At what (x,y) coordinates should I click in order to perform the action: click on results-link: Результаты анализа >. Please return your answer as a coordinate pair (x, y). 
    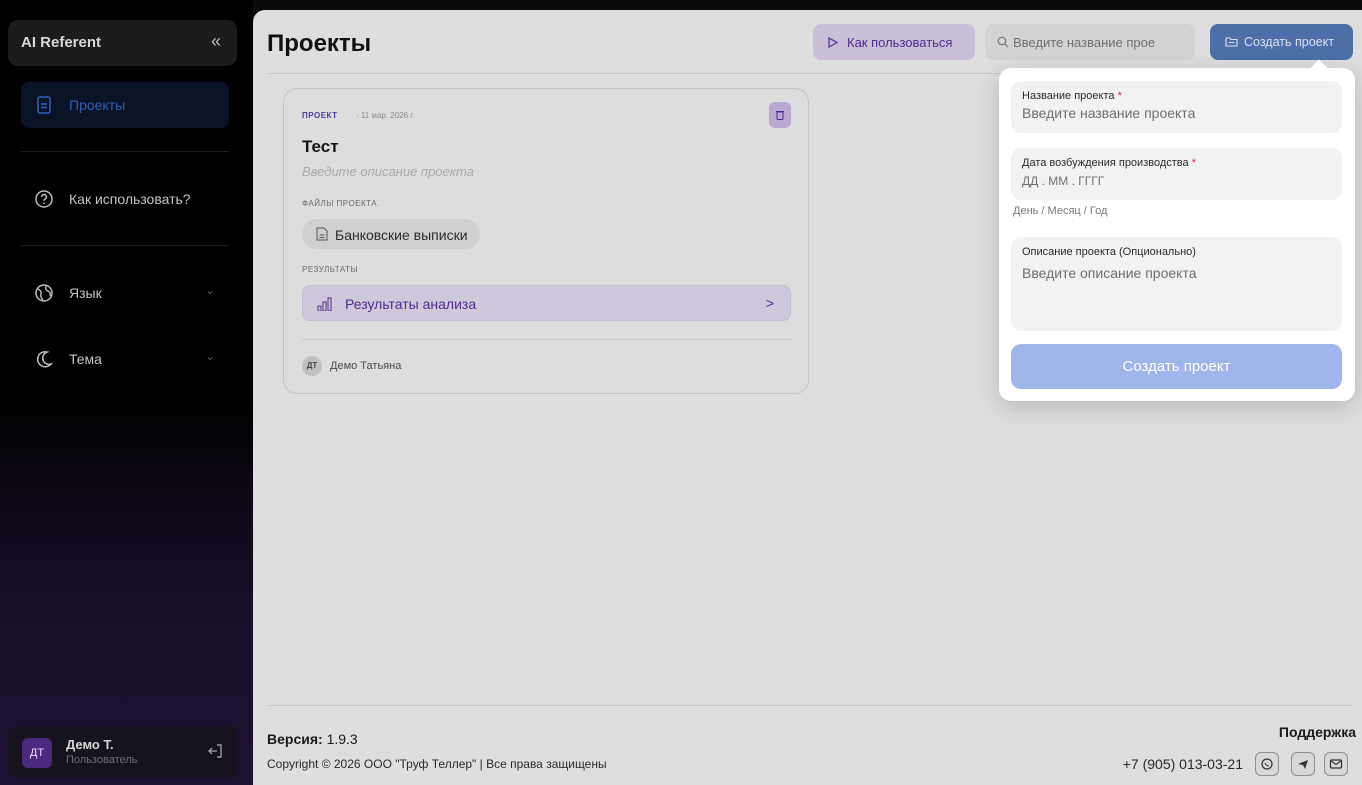
    Looking at the image, I should click on (546, 303).